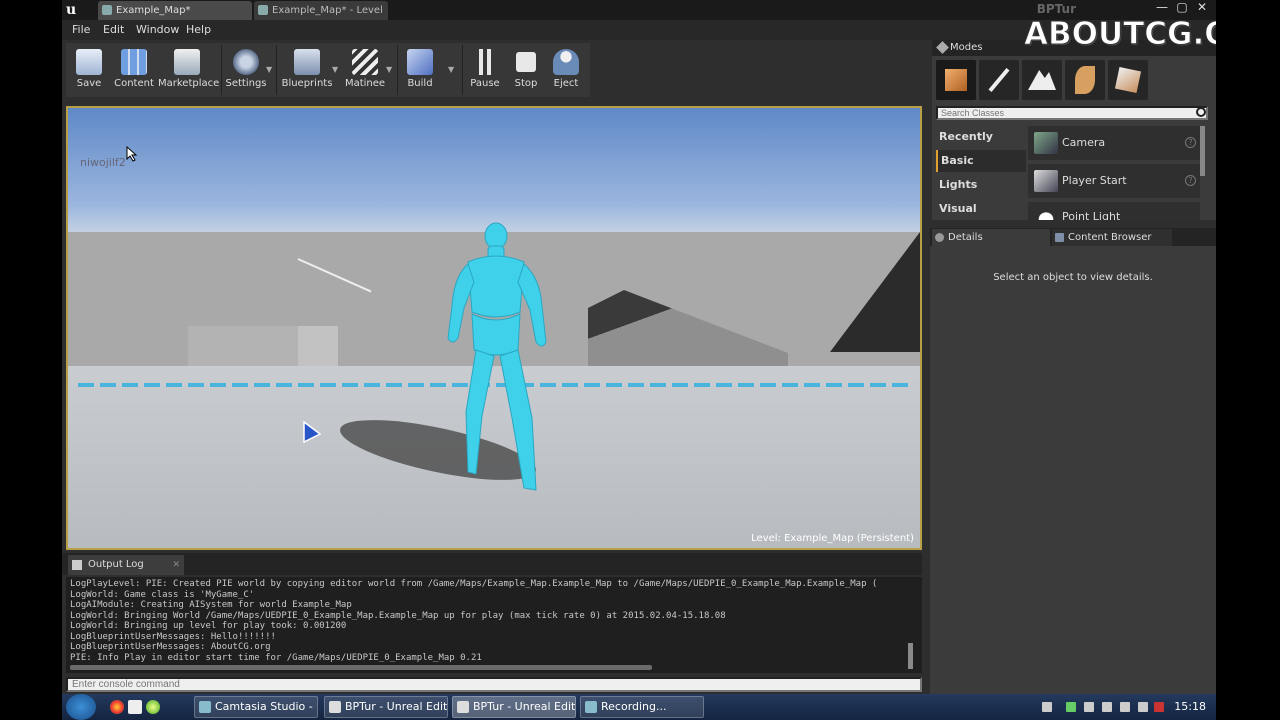  Describe the element at coordinates (1042, 80) in the screenshot. I see `landscape-mode-button` at that location.